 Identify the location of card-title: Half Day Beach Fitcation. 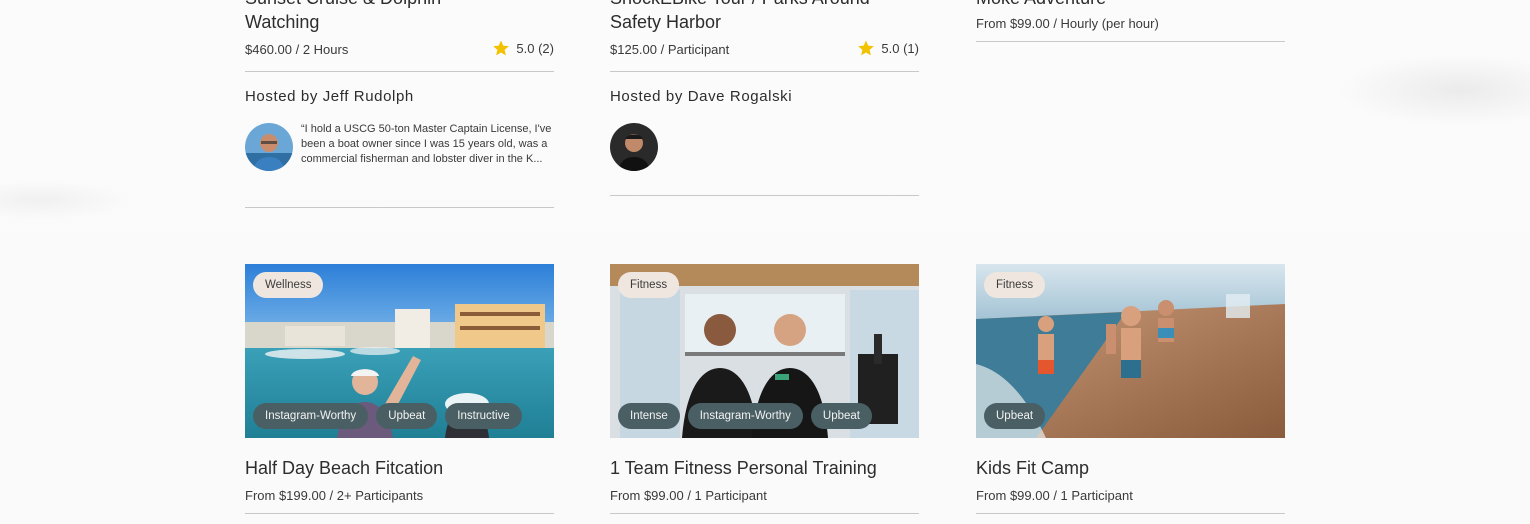
(344, 468).